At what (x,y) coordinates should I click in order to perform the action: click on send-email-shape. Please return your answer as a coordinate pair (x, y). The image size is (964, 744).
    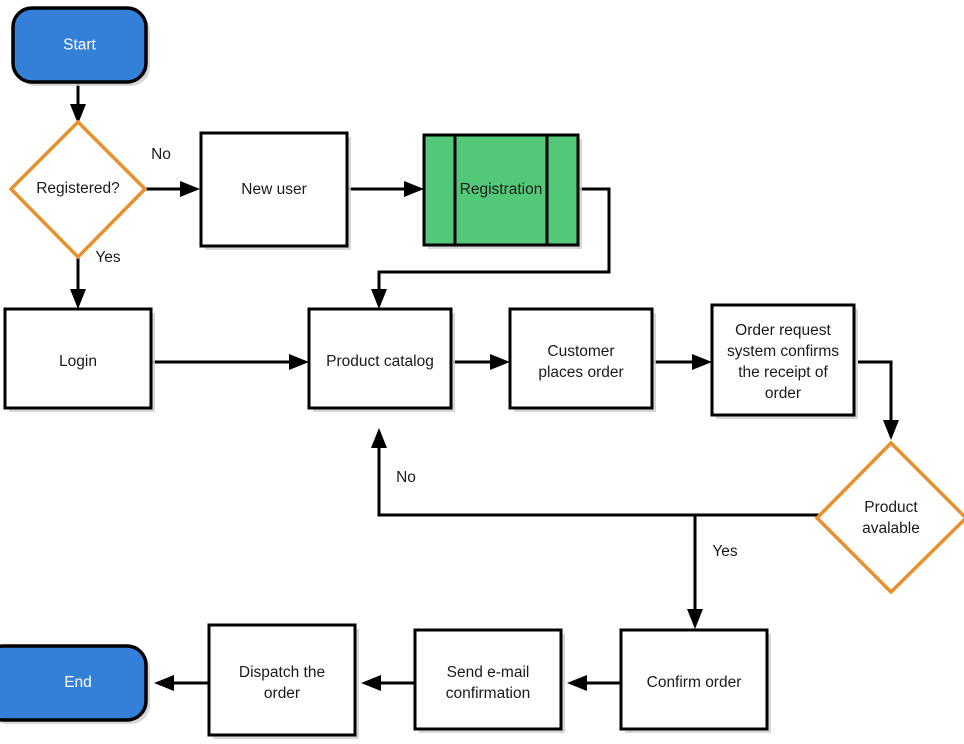
    Looking at the image, I should click on (488, 679).